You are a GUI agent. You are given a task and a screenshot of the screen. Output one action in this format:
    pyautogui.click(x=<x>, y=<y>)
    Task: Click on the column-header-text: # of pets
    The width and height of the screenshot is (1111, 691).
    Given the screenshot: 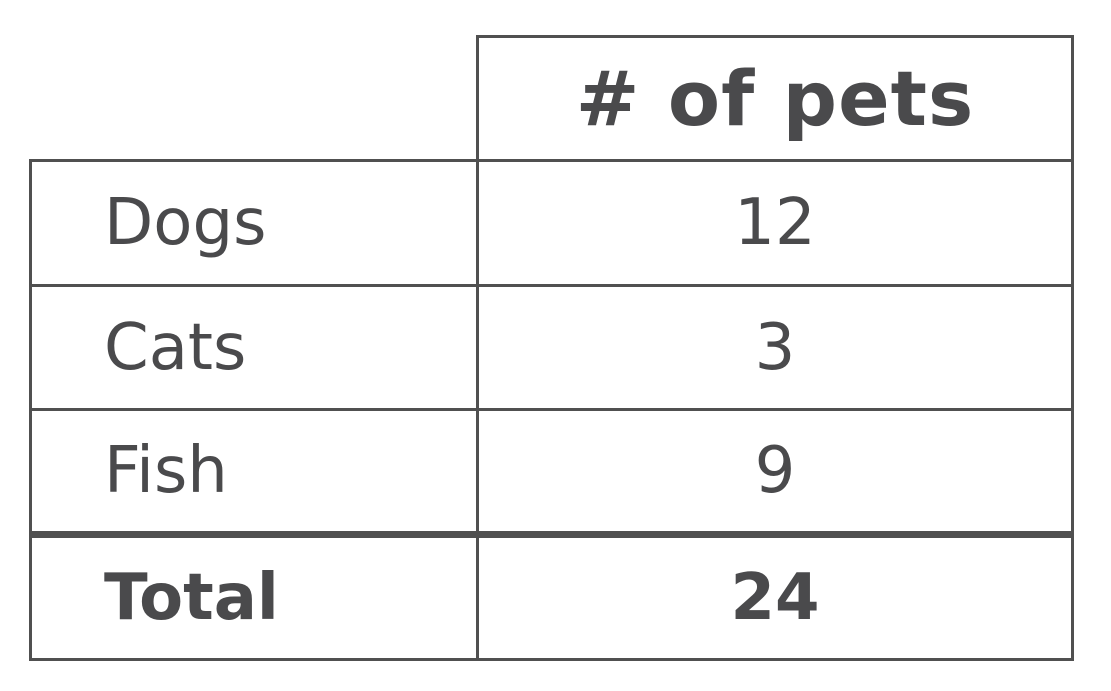 What is the action you would take?
    pyautogui.click(x=775, y=98)
    